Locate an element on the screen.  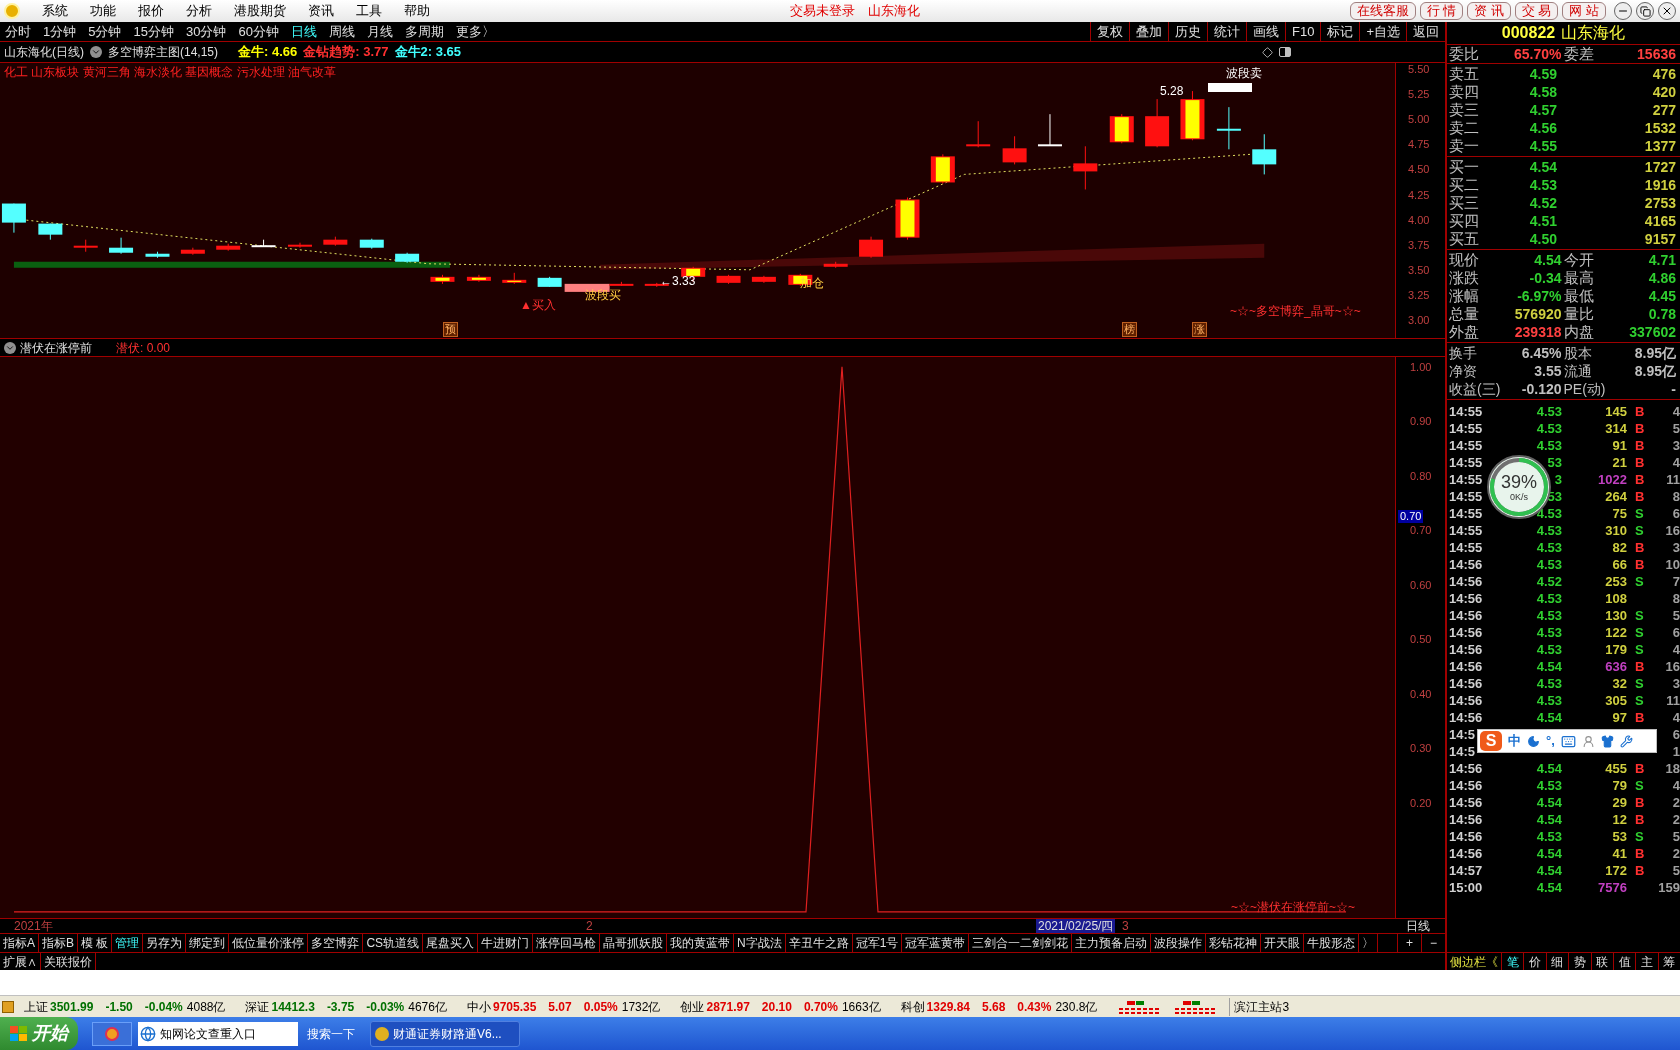
period-tab: 更多〉 is located at coordinates (475, 31).